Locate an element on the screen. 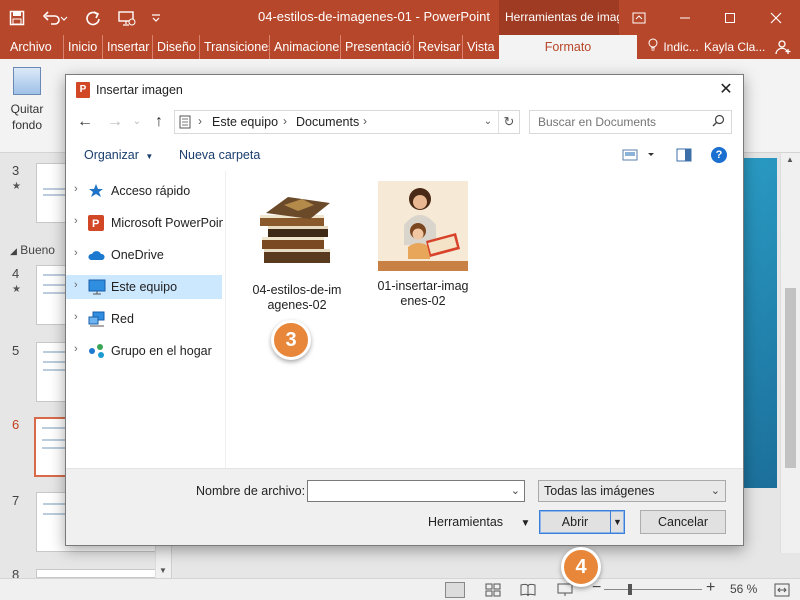 The image size is (800, 600). tab-animaciones: Animacione is located at coordinates (305, 47).